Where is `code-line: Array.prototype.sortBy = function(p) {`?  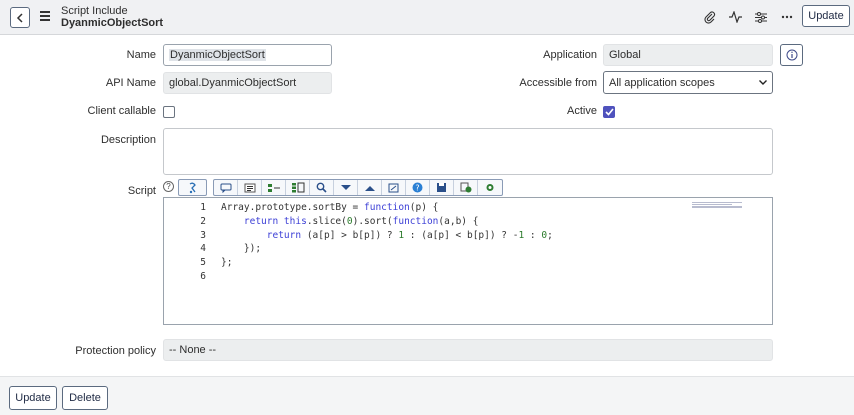 code-line: Array.prototype.sortBy = function(p) { is located at coordinates (456, 208).